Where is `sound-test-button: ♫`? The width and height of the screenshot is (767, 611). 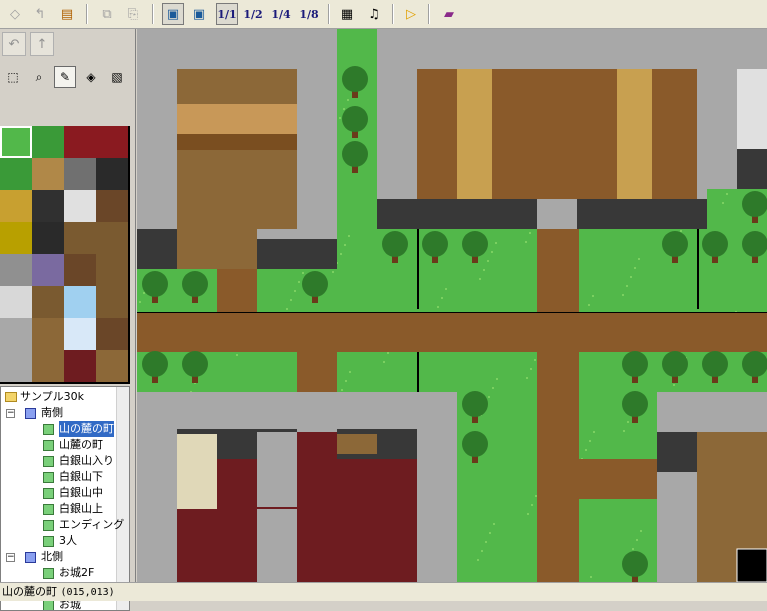
sound-test-button: ♫ is located at coordinates (374, 14).